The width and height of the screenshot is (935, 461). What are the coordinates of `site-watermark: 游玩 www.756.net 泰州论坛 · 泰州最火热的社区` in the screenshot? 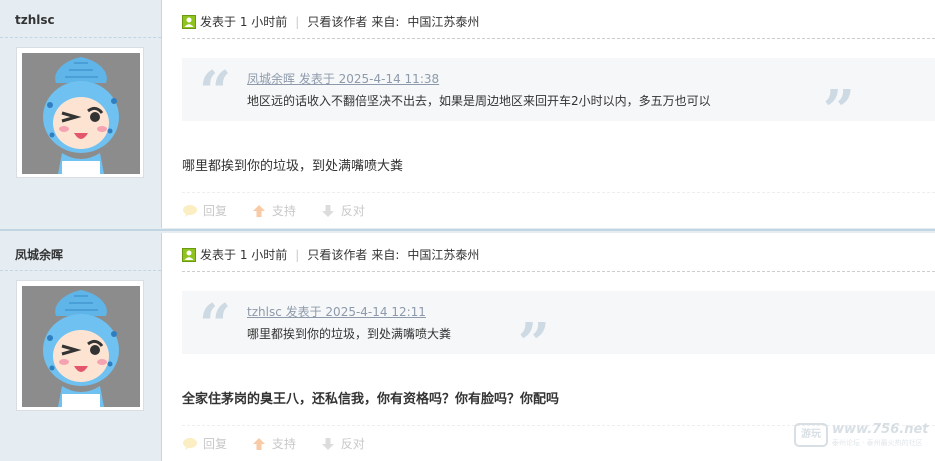 It's located at (861, 435).